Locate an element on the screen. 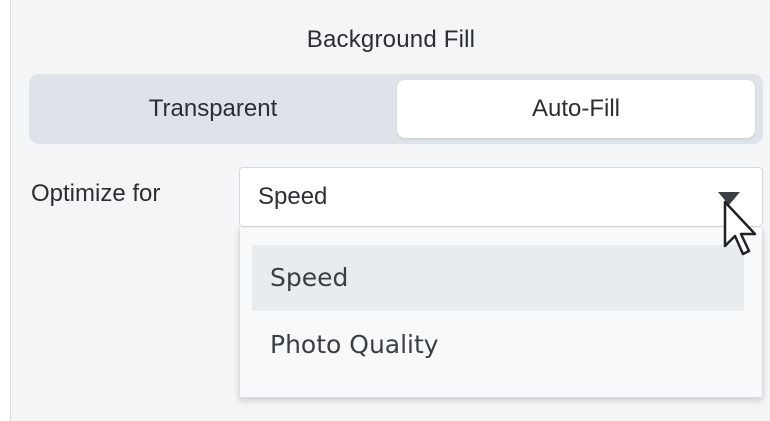  background-fill-title: Background Fill is located at coordinates (391, 39).